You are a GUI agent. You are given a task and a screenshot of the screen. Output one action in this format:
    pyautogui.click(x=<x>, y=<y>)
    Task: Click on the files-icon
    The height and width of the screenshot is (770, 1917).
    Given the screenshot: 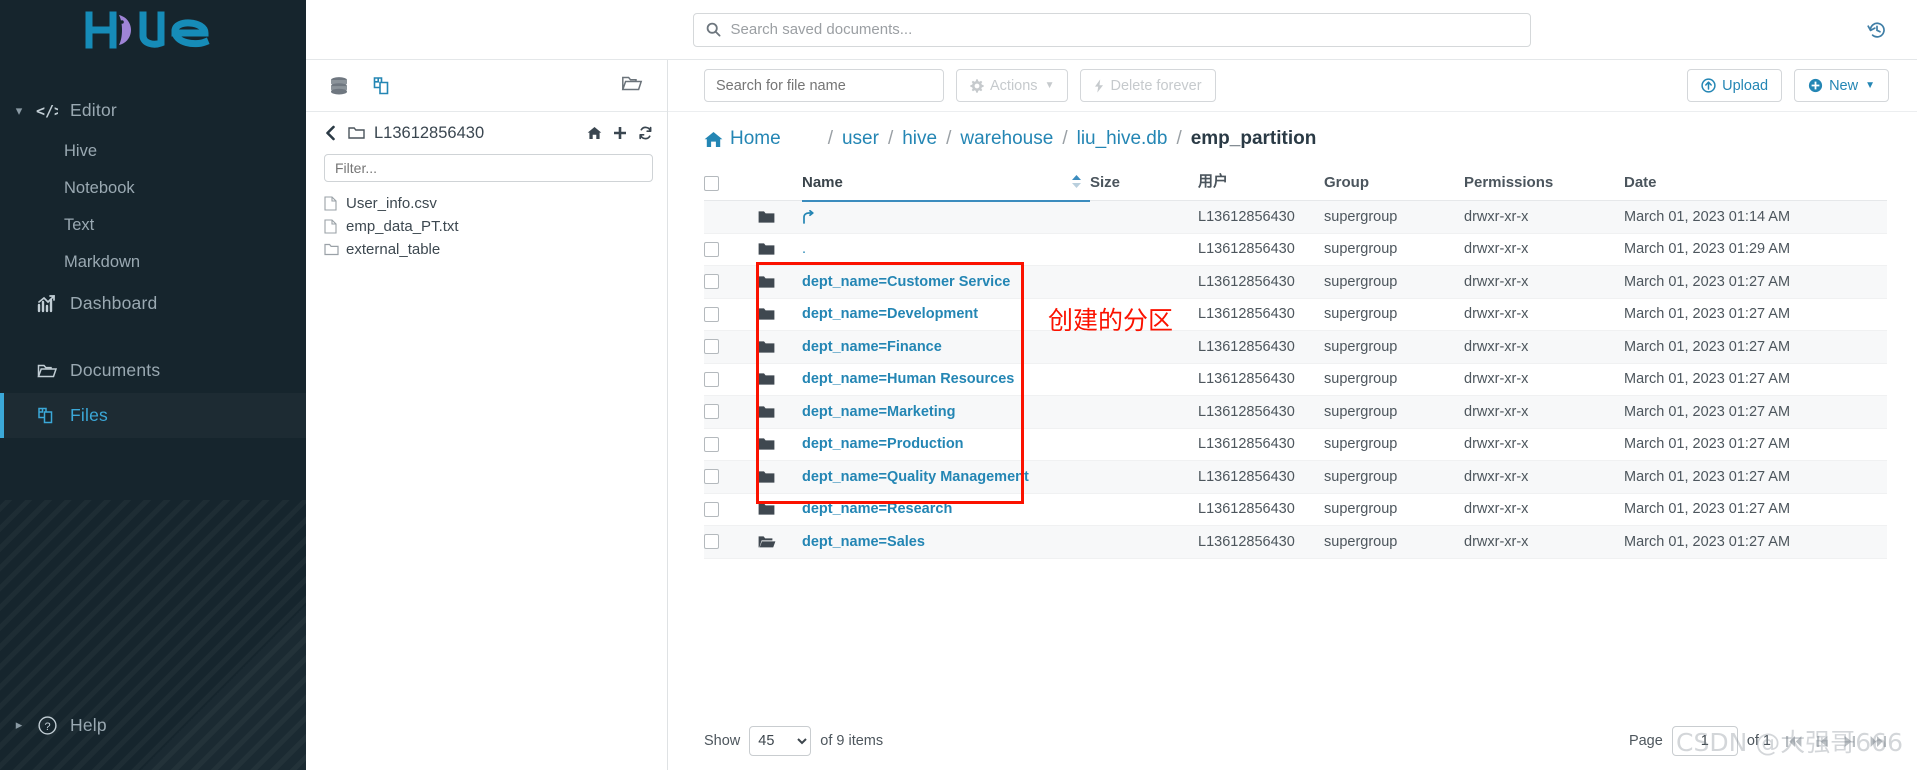 What is the action you would take?
    pyautogui.click(x=383, y=86)
    